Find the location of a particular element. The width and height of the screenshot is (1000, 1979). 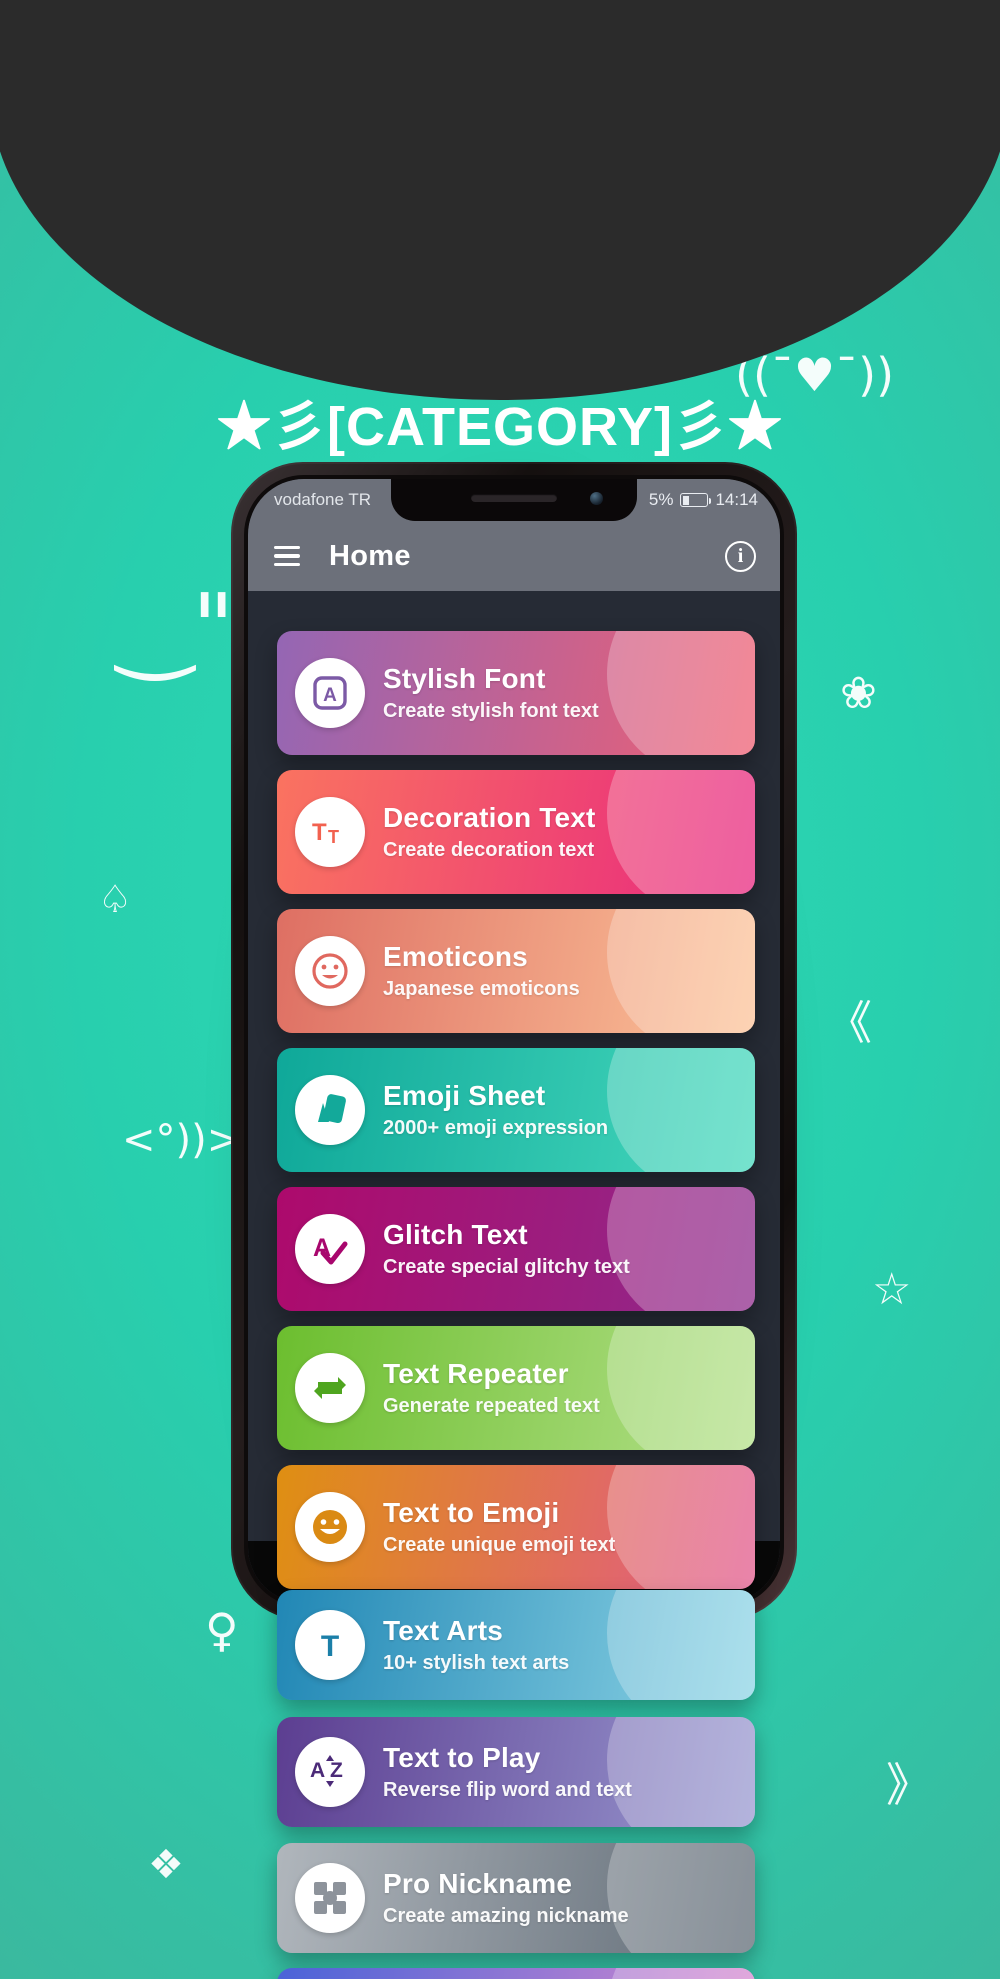

card-subtitle: 2000+ emoji expression is located at coordinates (496, 1127).